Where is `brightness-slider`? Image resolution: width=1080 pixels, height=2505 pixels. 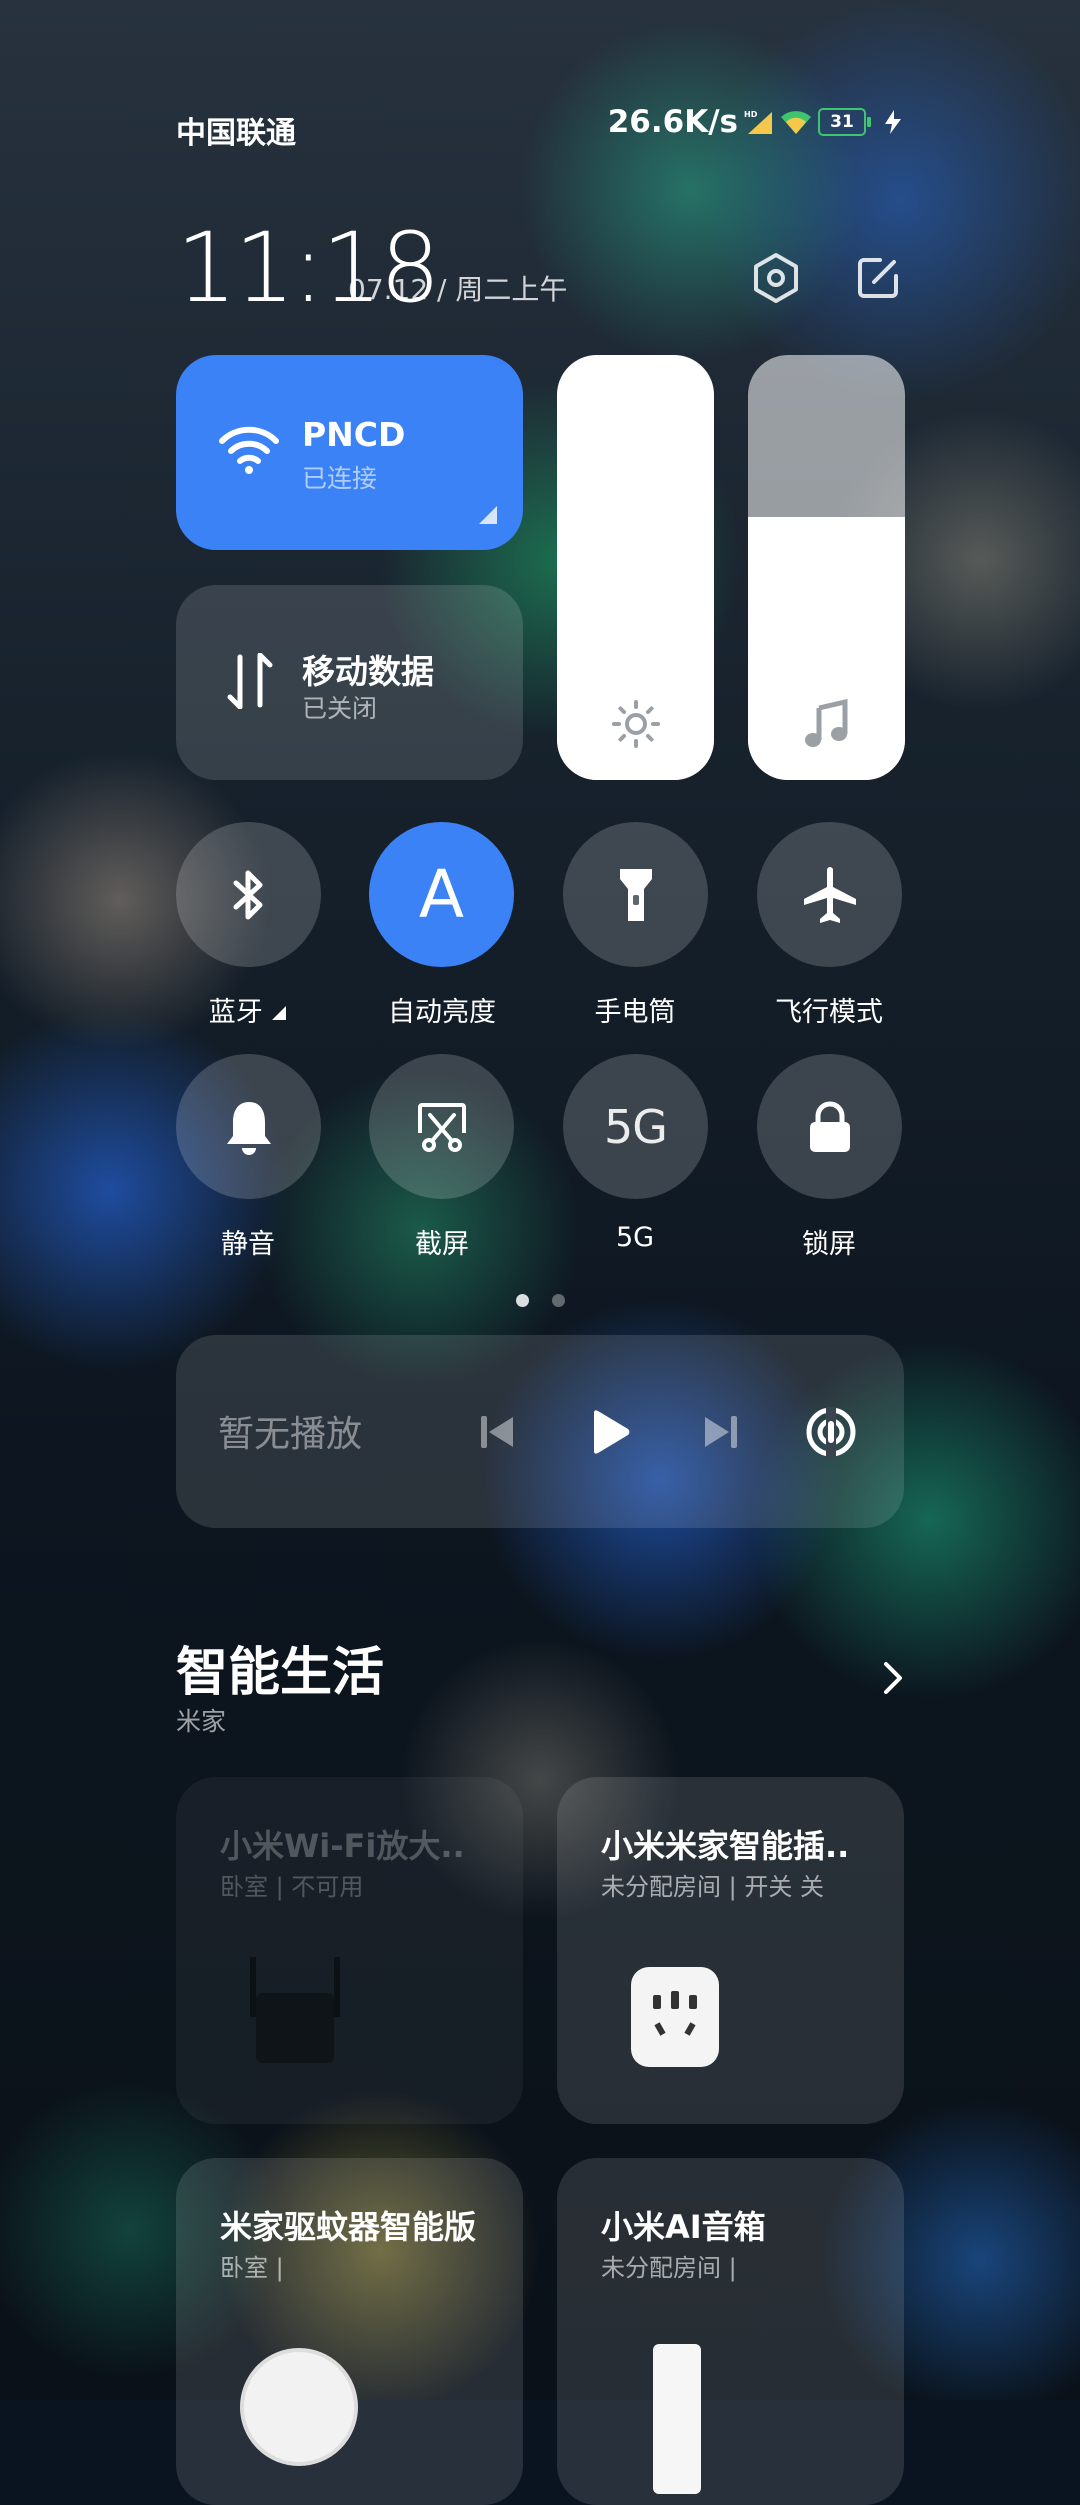
brightness-slider is located at coordinates (635, 567).